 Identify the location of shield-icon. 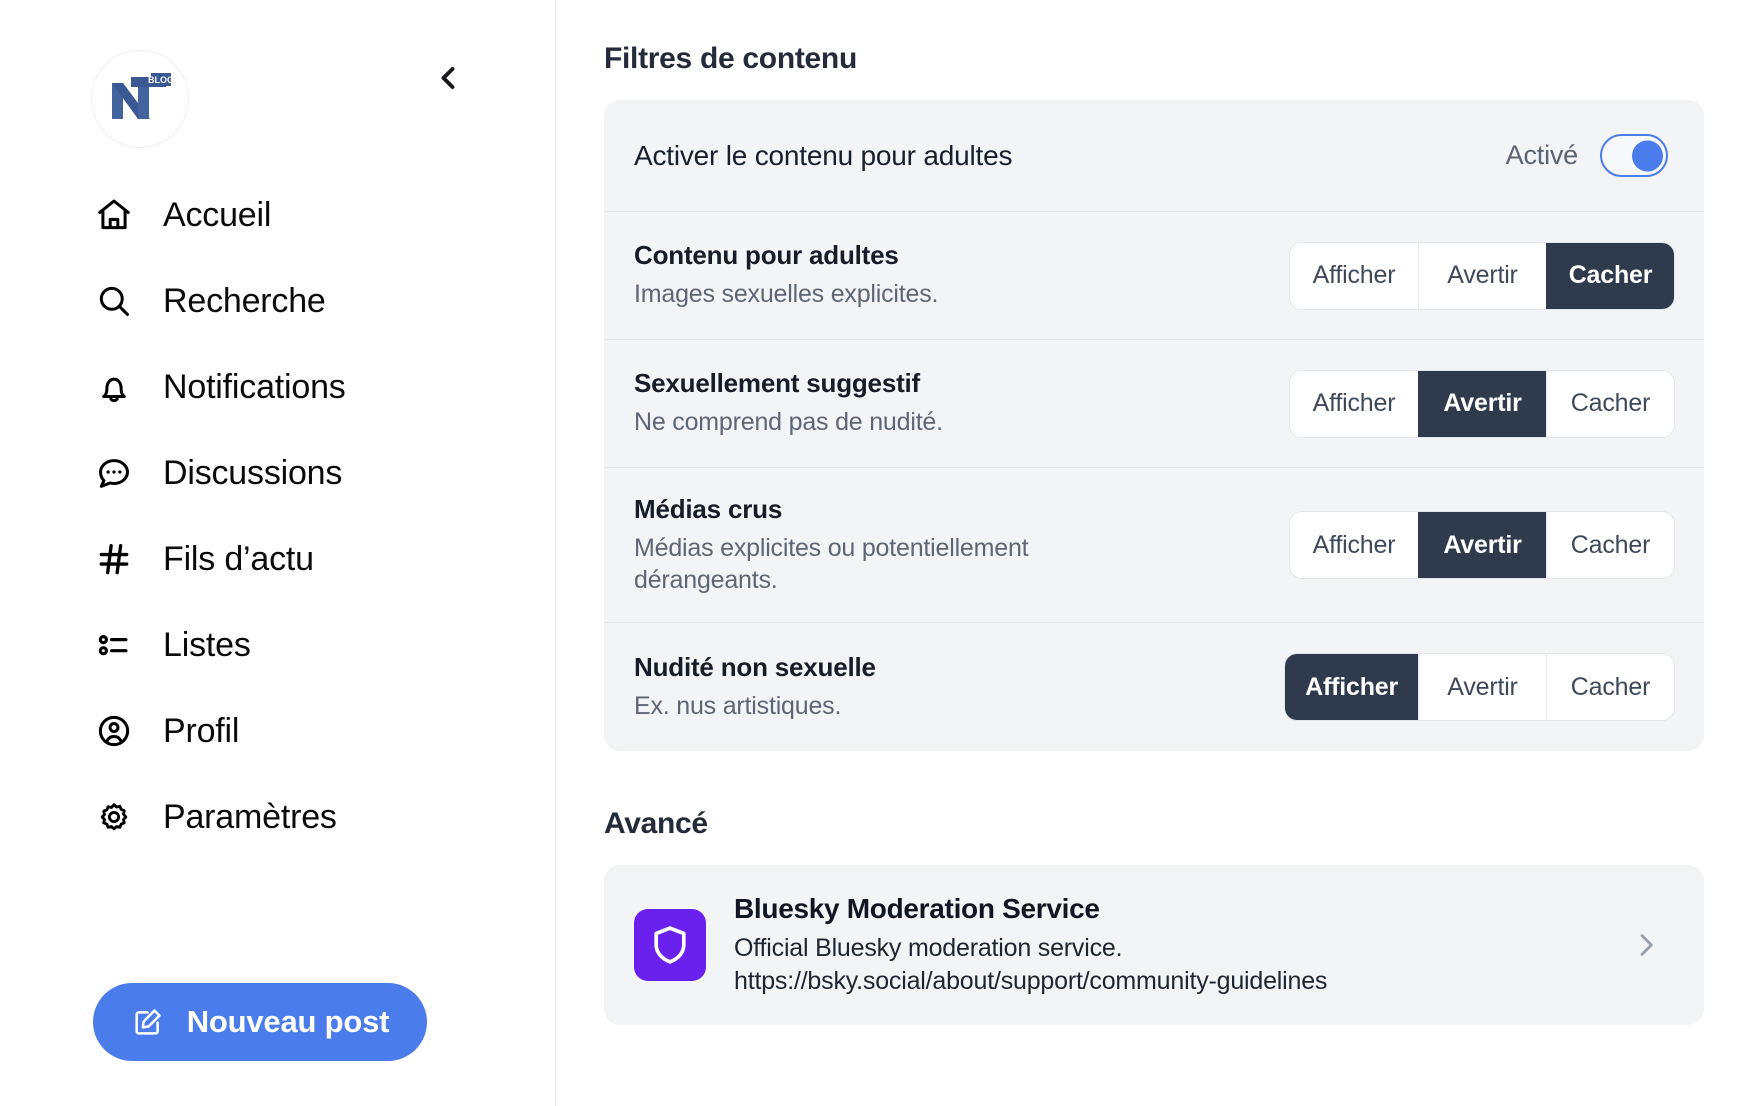
(670, 945).